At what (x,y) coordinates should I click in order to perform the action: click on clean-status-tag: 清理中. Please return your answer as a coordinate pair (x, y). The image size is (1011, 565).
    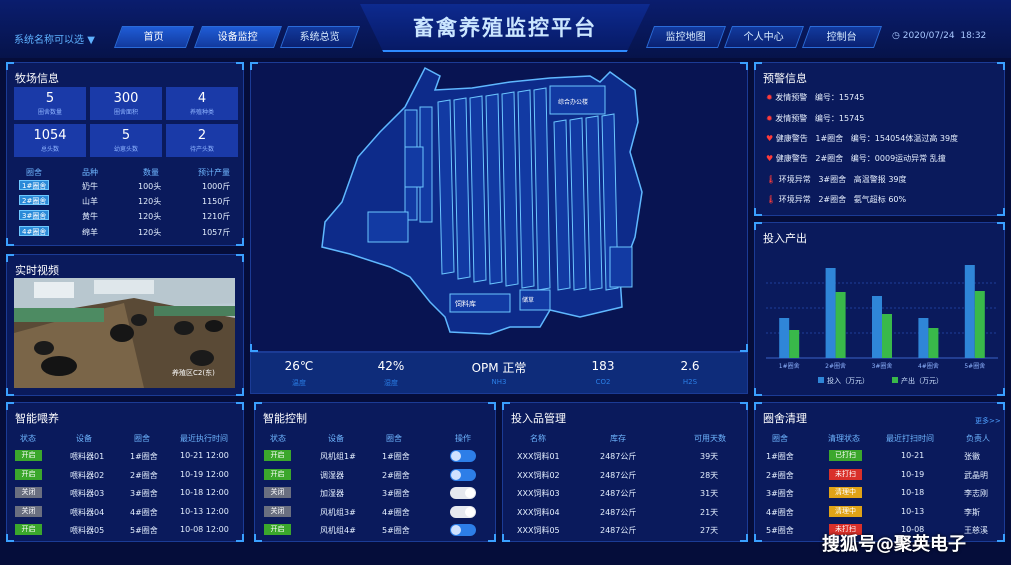
    Looking at the image, I should click on (845, 492).